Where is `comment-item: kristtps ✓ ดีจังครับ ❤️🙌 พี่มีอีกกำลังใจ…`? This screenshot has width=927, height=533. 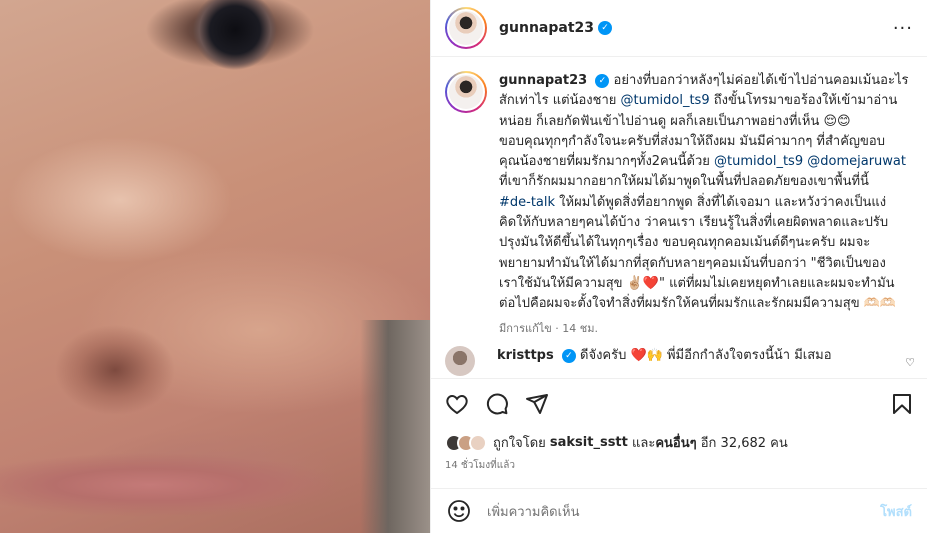 comment-item: kristtps ✓ ดีจังครับ ❤️🙌 พี่มีอีกกำลังใจ… is located at coordinates (680, 361).